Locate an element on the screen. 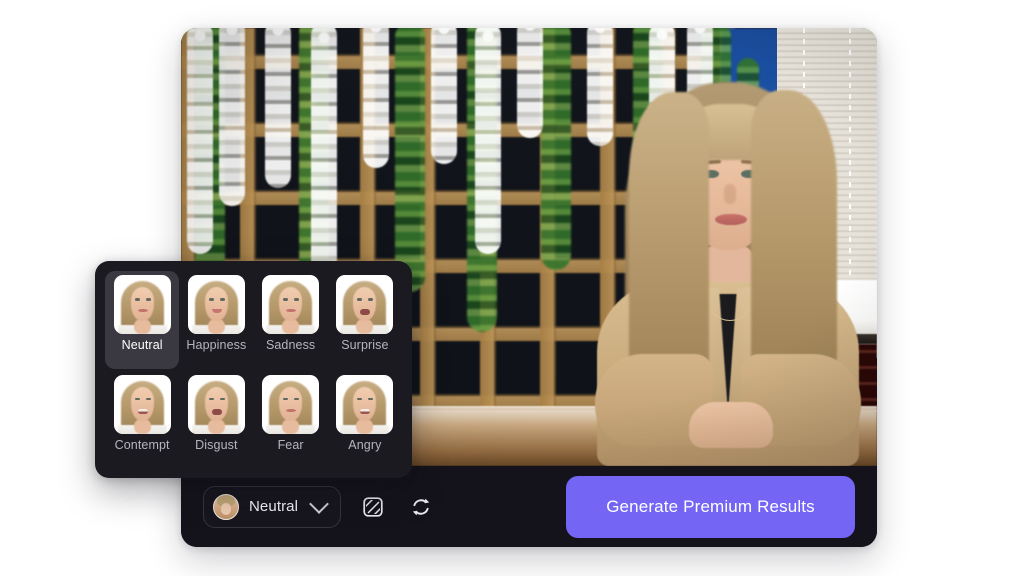 This screenshot has width=1024, height=576. generate-premium-results-button: Generate Premium Results is located at coordinates (710, 506).